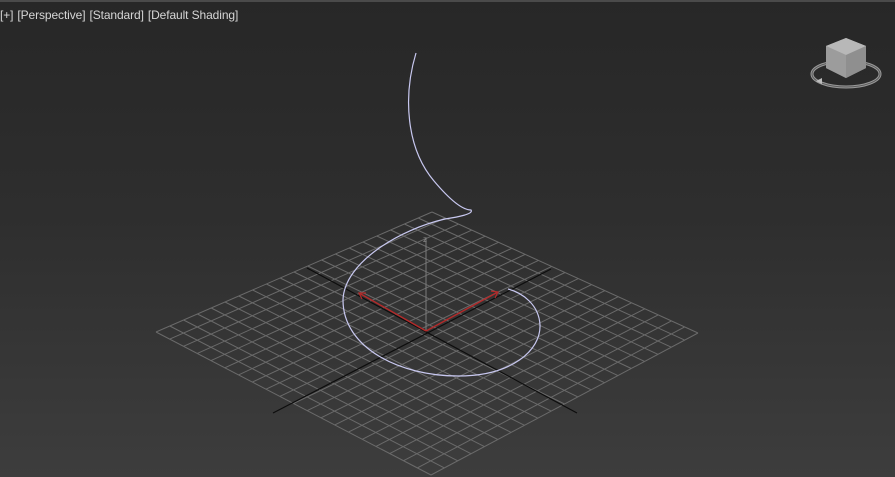  What do you see at coordinates (846, 64) in the screenshot?
I see `viewcube-icon` at bounding box center [846, 64].